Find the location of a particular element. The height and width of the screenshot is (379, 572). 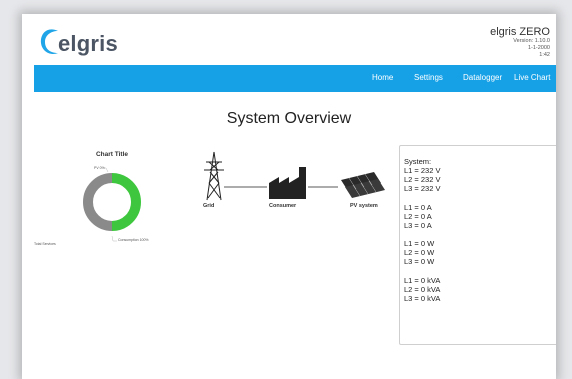

voltage-l3: L3 = 232 V is located at coordinates (422, 189).